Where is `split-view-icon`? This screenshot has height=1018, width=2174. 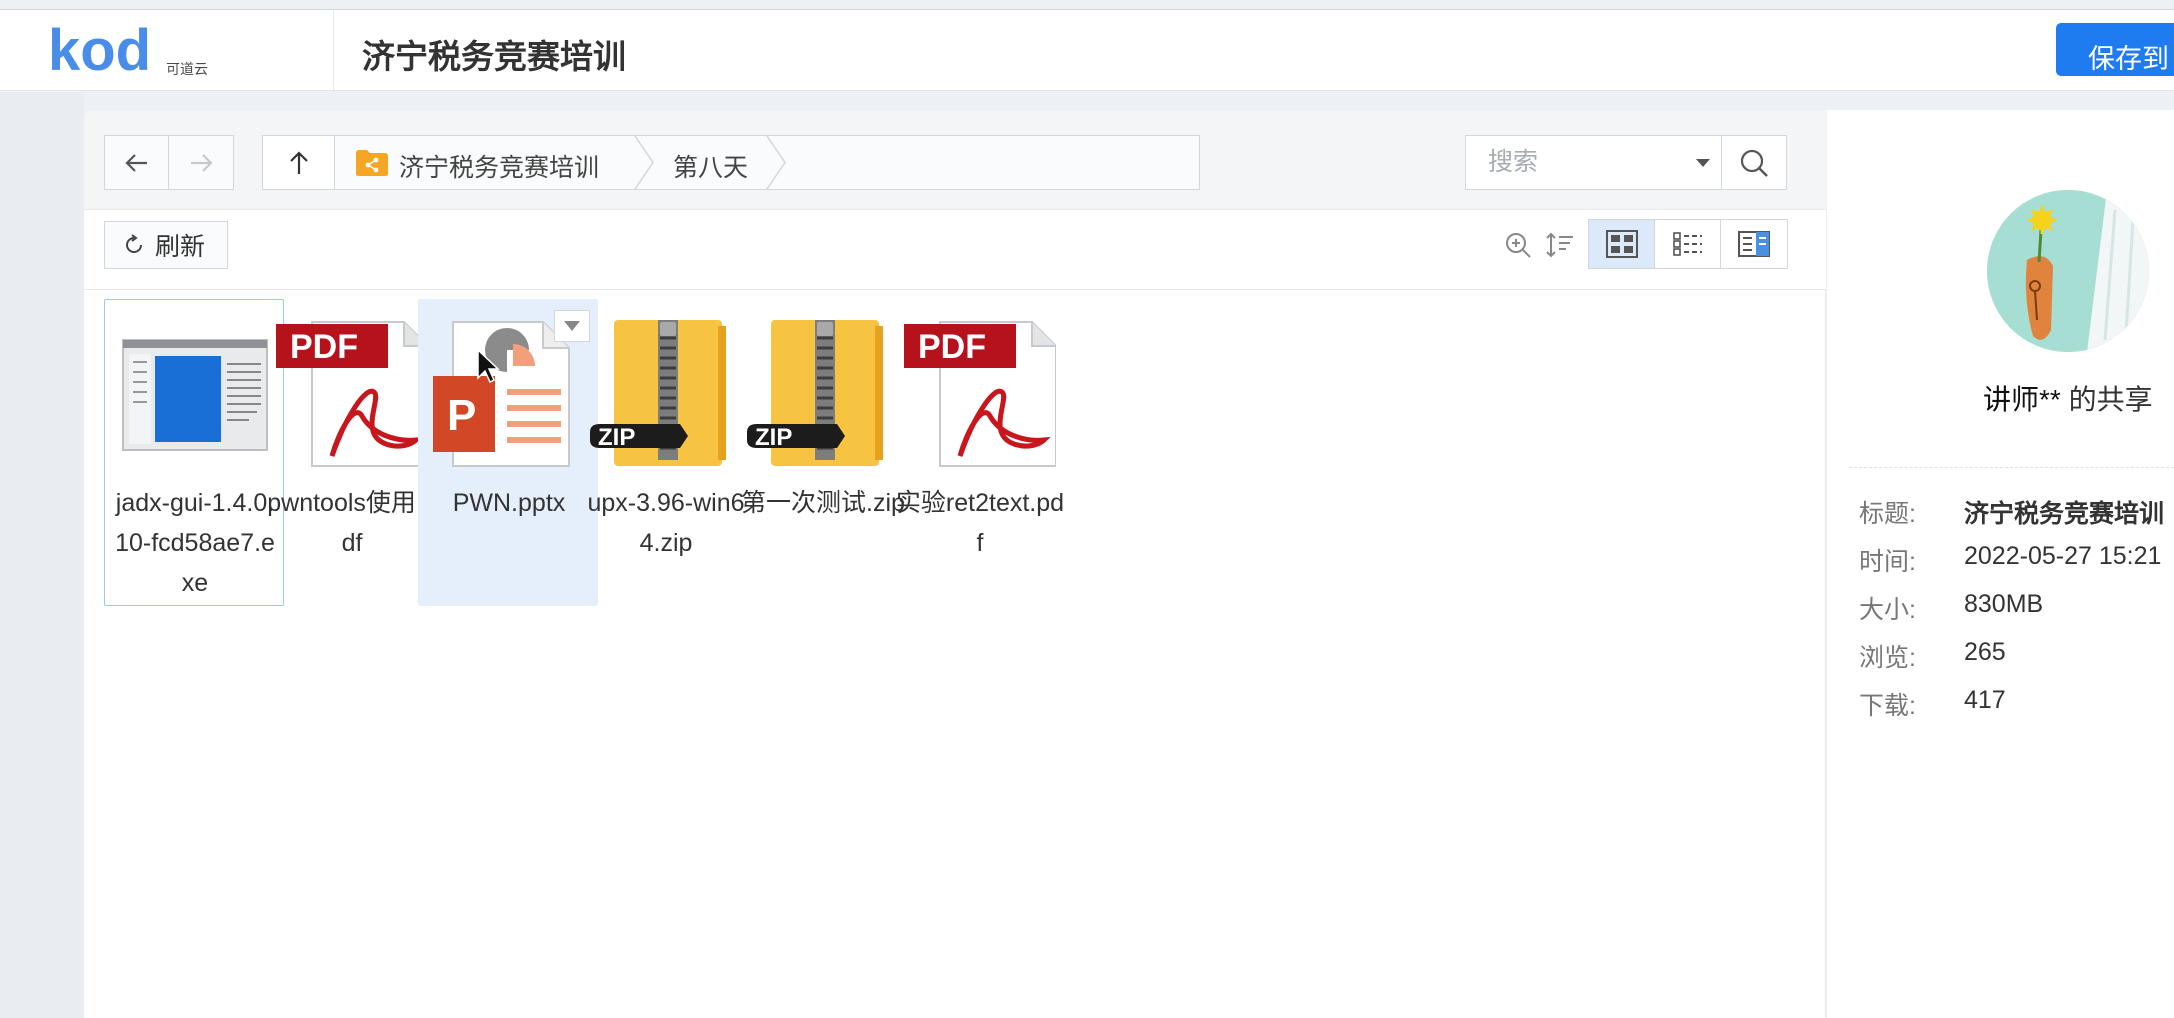 split-view-icon is located at coordinates (1754, 244).